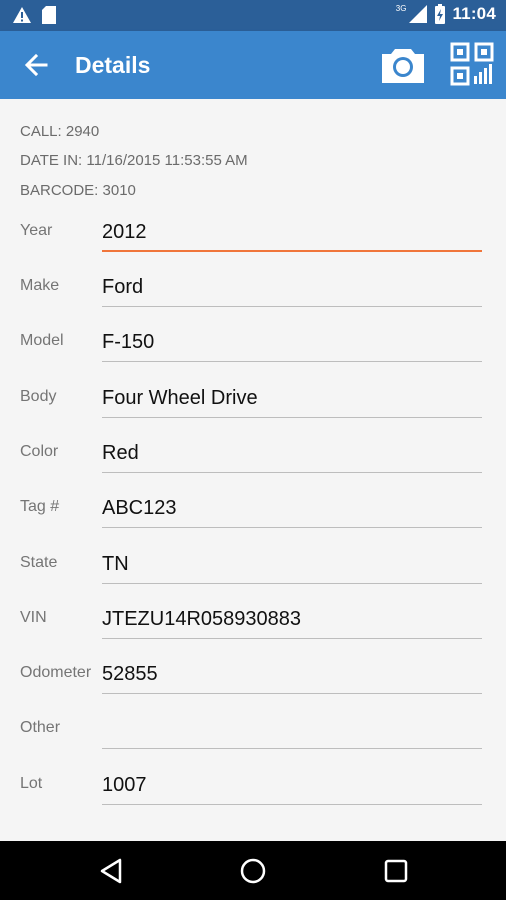 The width and height of the screenshot is (506, 900). I want to click on page-title: Details, so click(113, 65).